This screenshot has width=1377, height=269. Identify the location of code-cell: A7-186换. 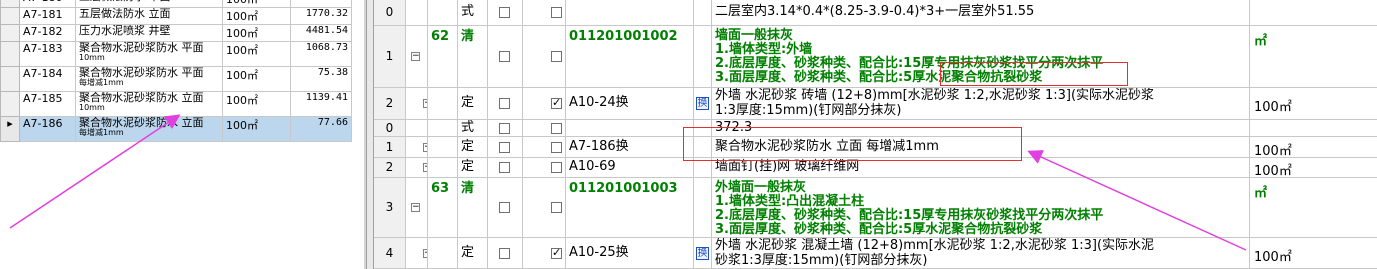
(630, 147).